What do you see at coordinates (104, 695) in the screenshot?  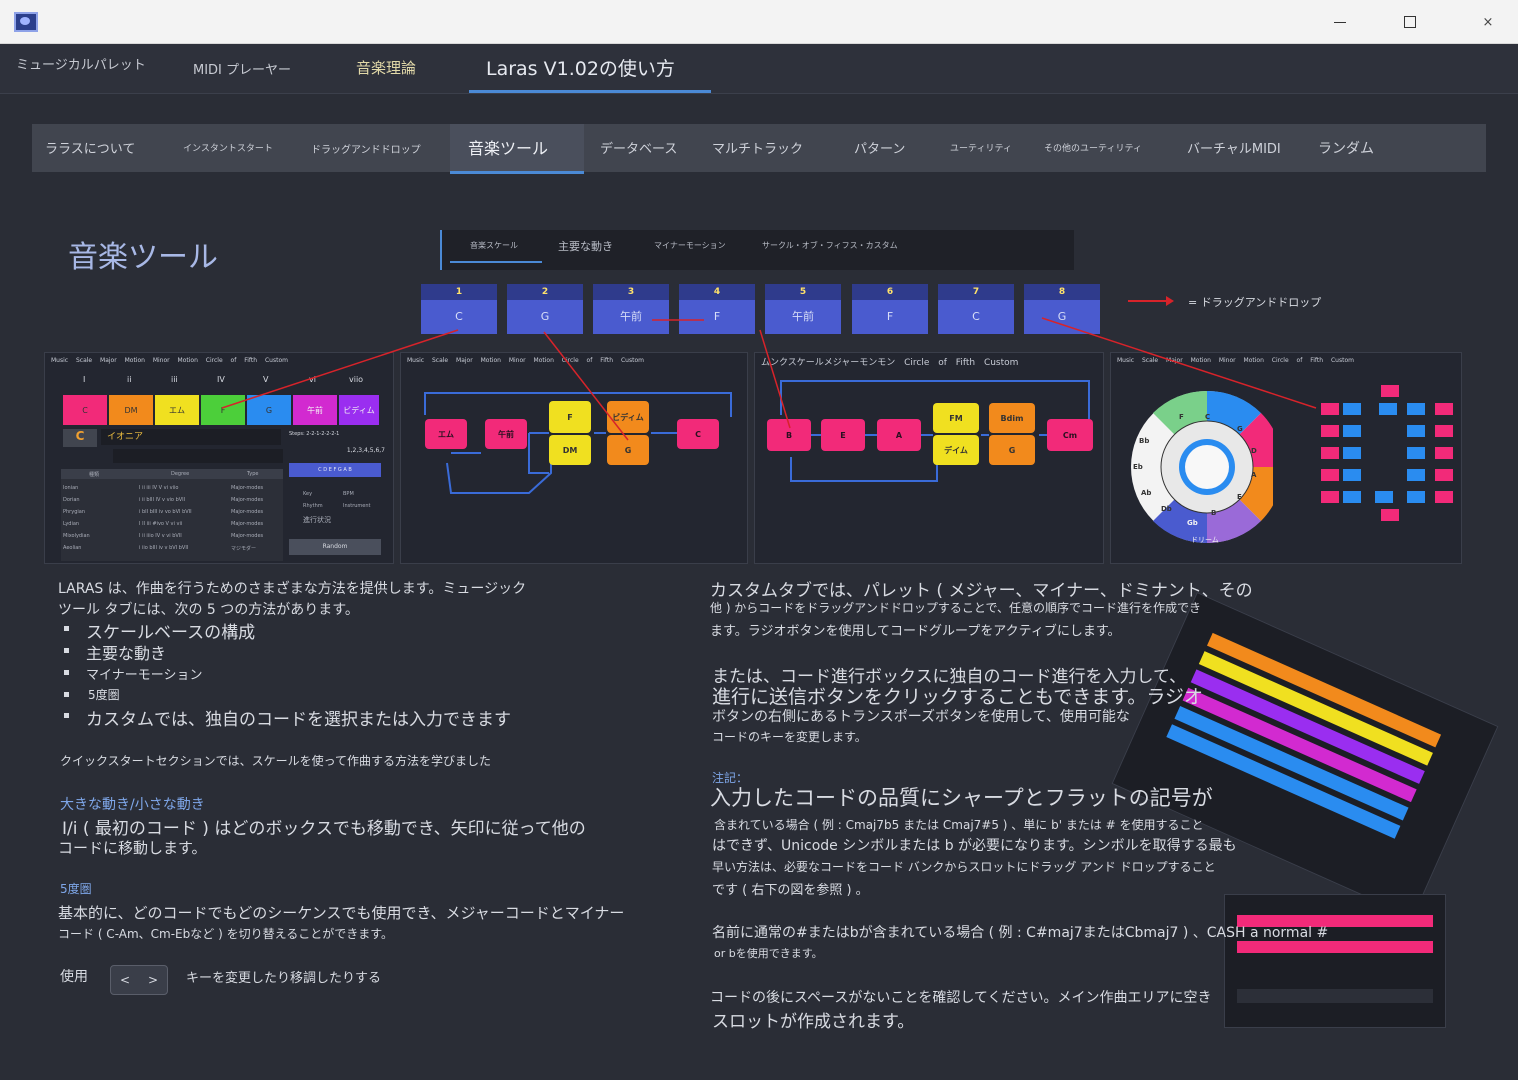 I see `bullet-item: 5度圏` at bounding box center [104, 695].